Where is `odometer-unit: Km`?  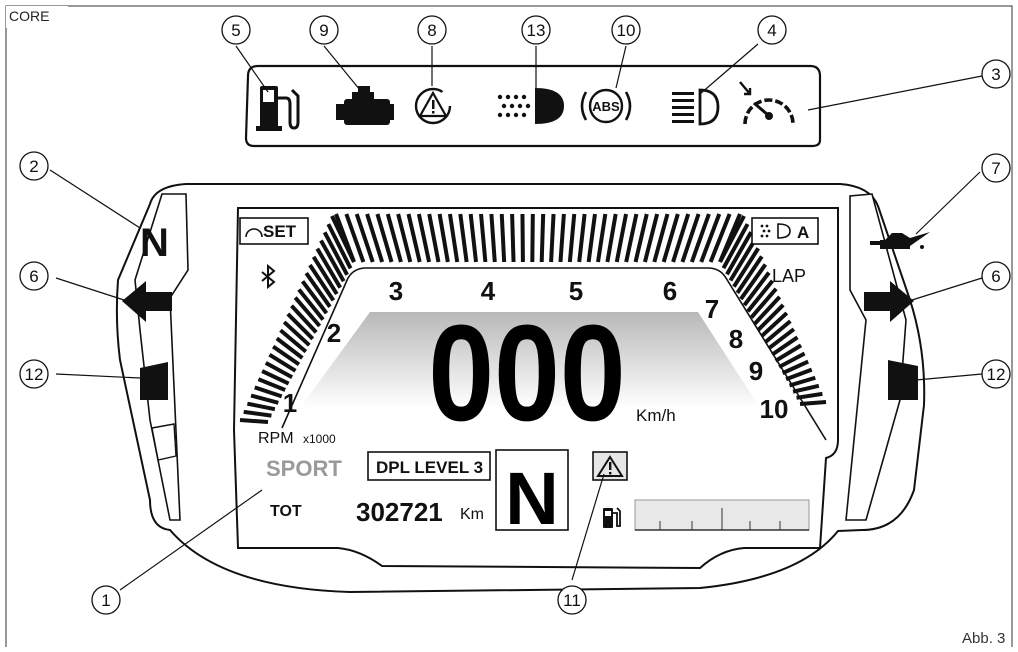
odometer-unit: Km is located at coordinates (472, 514).